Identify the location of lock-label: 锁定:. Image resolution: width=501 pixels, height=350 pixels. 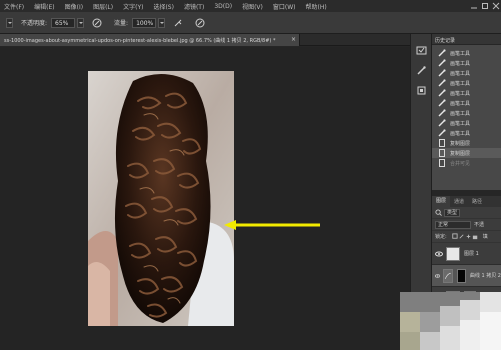
(441, 237).